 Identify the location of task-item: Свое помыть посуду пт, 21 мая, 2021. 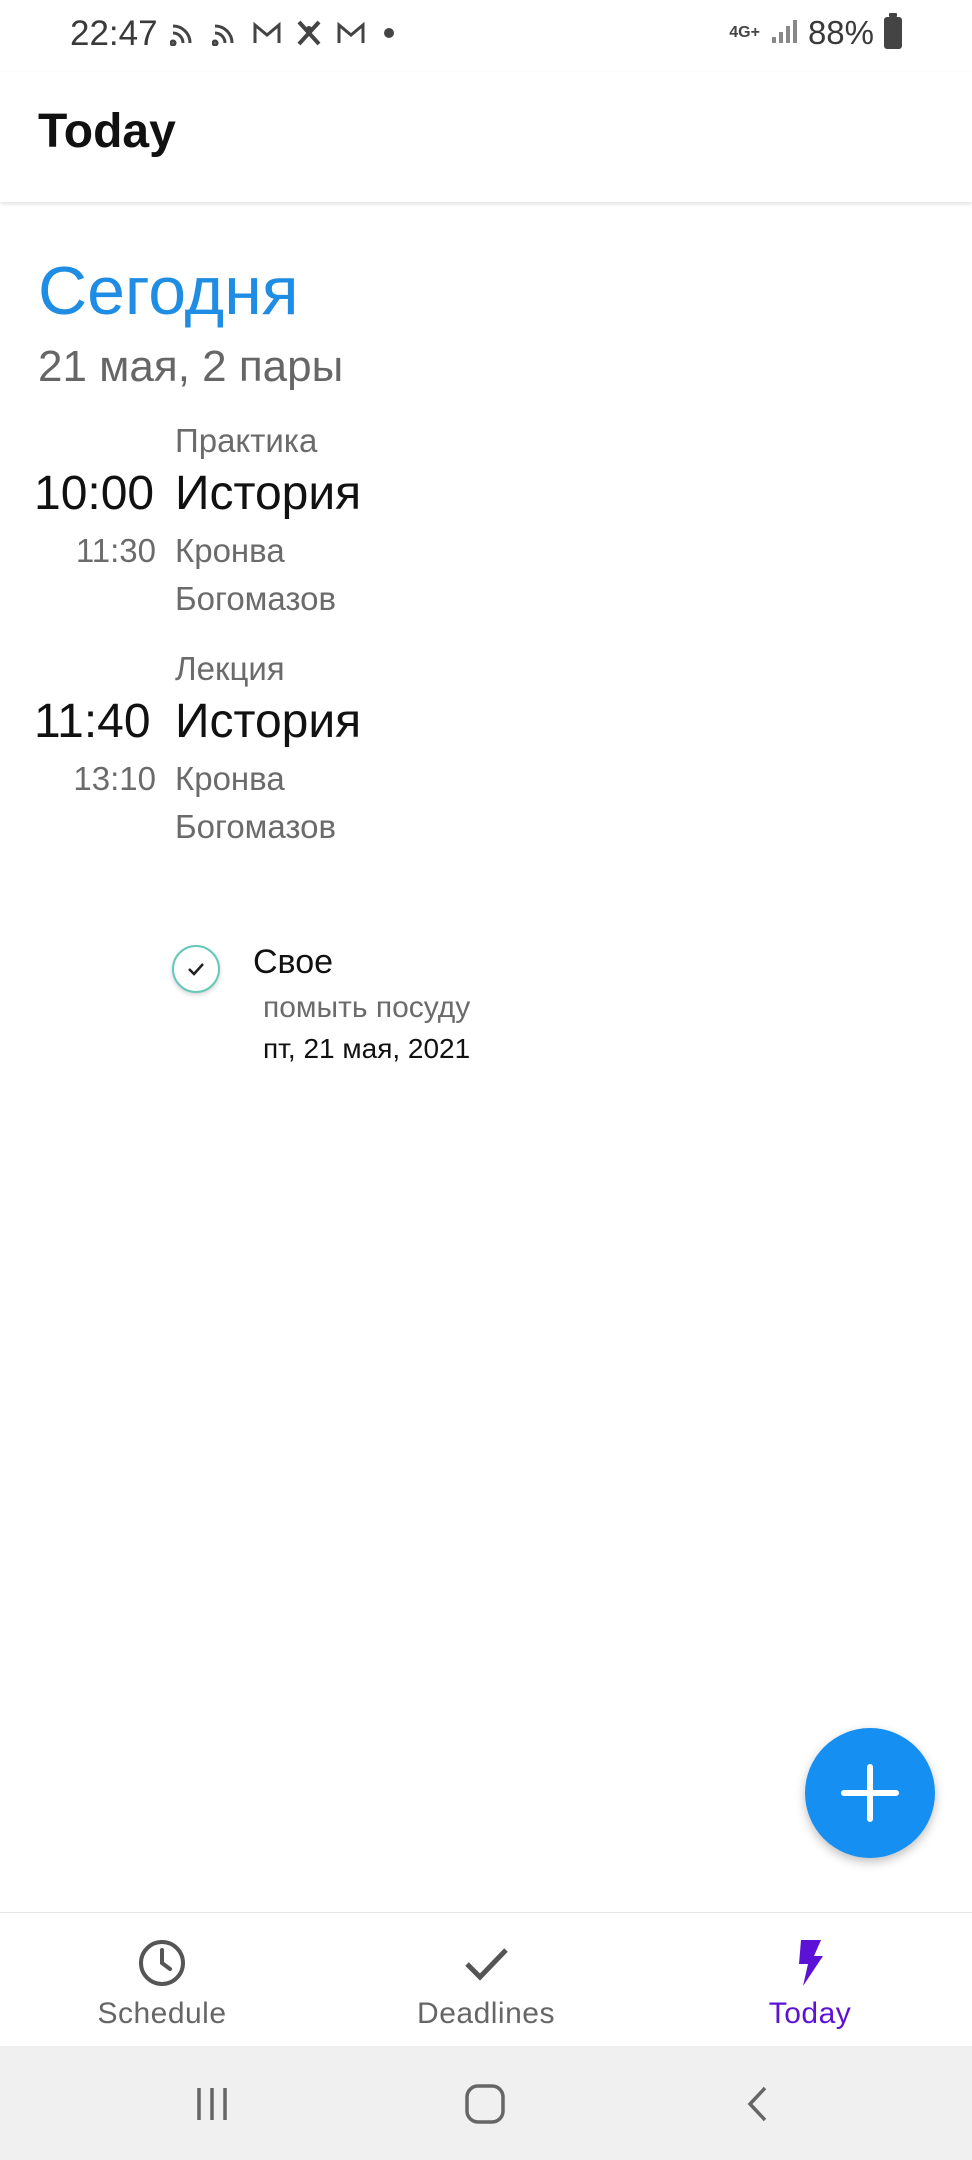
(486, 1009).